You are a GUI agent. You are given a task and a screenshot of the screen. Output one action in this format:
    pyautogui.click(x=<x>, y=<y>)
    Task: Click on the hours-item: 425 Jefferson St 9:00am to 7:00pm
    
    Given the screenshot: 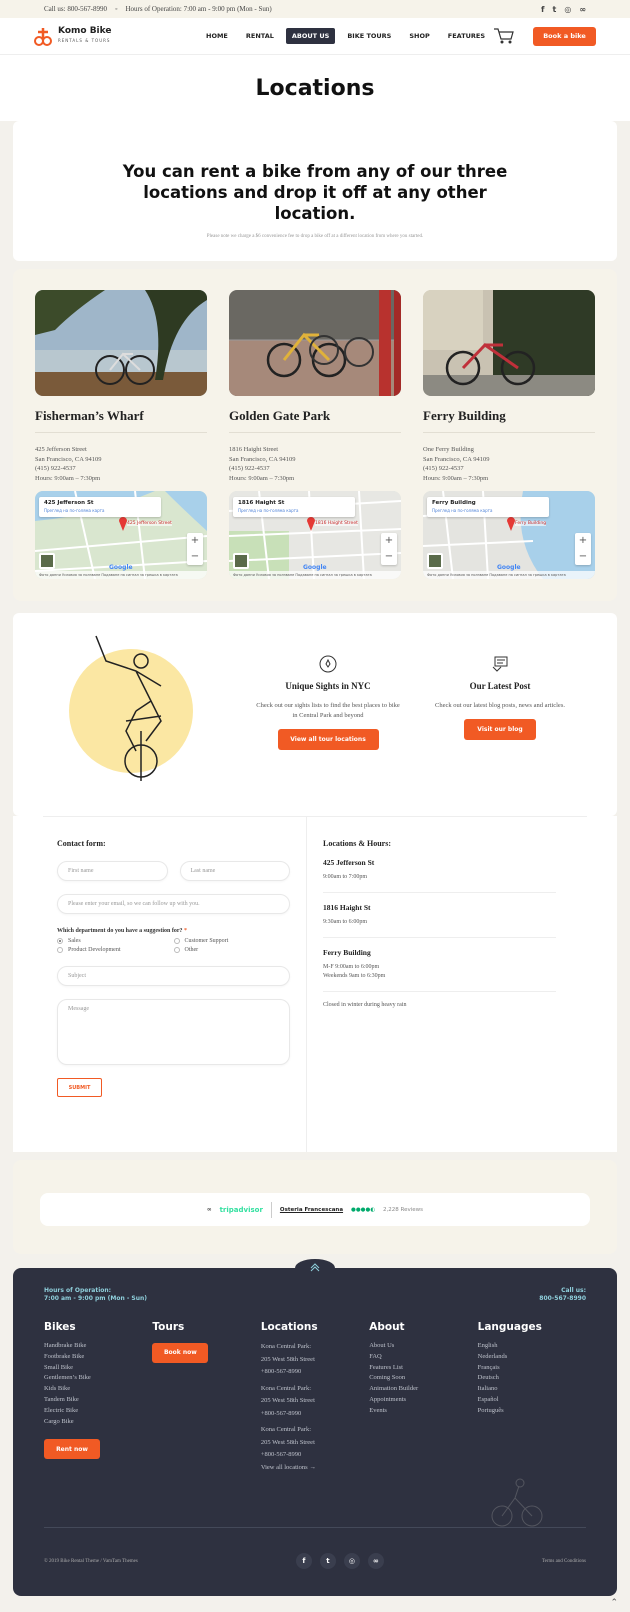 What is the action you would take?
    pyautogui.click(x=439, y=870)
    